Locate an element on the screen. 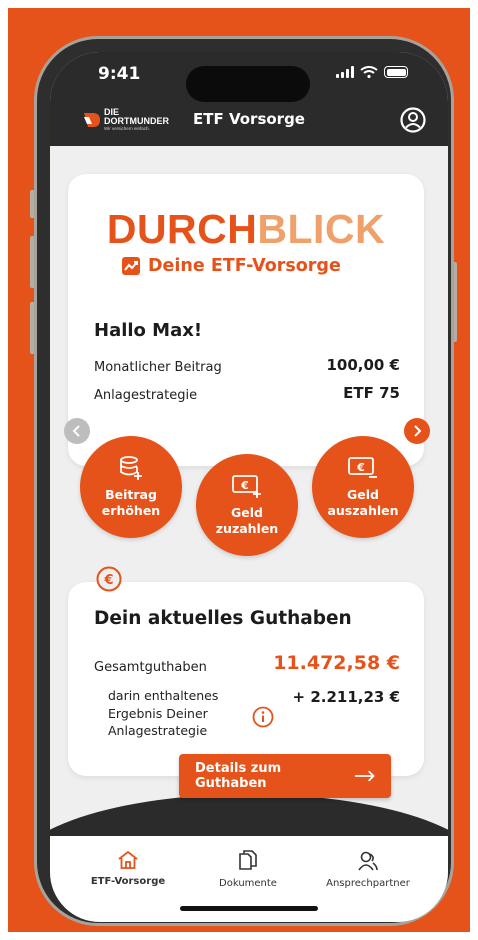  tab-etf-vorsorge: ETF-Vorsorge is located at coordinates (128, 868).